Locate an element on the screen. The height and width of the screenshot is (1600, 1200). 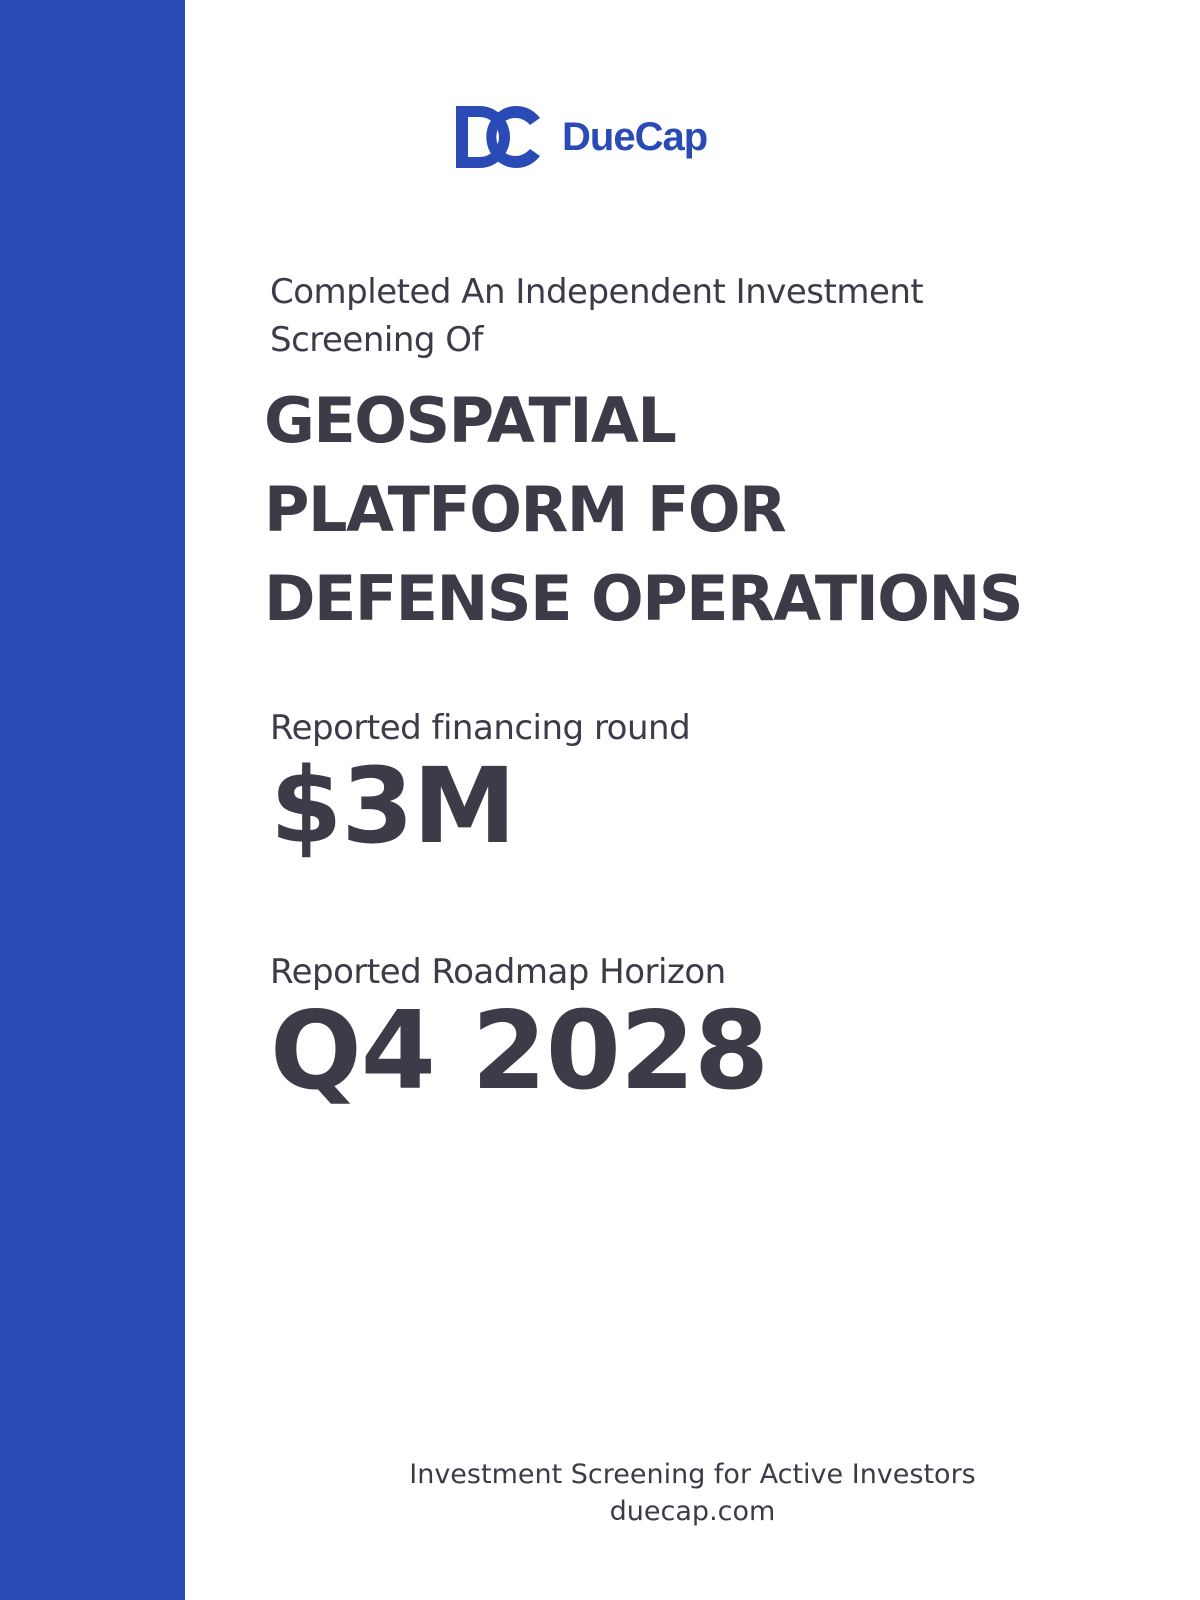
headline-line-1: GEOSPATIAL is located at coordinates (470, 420).